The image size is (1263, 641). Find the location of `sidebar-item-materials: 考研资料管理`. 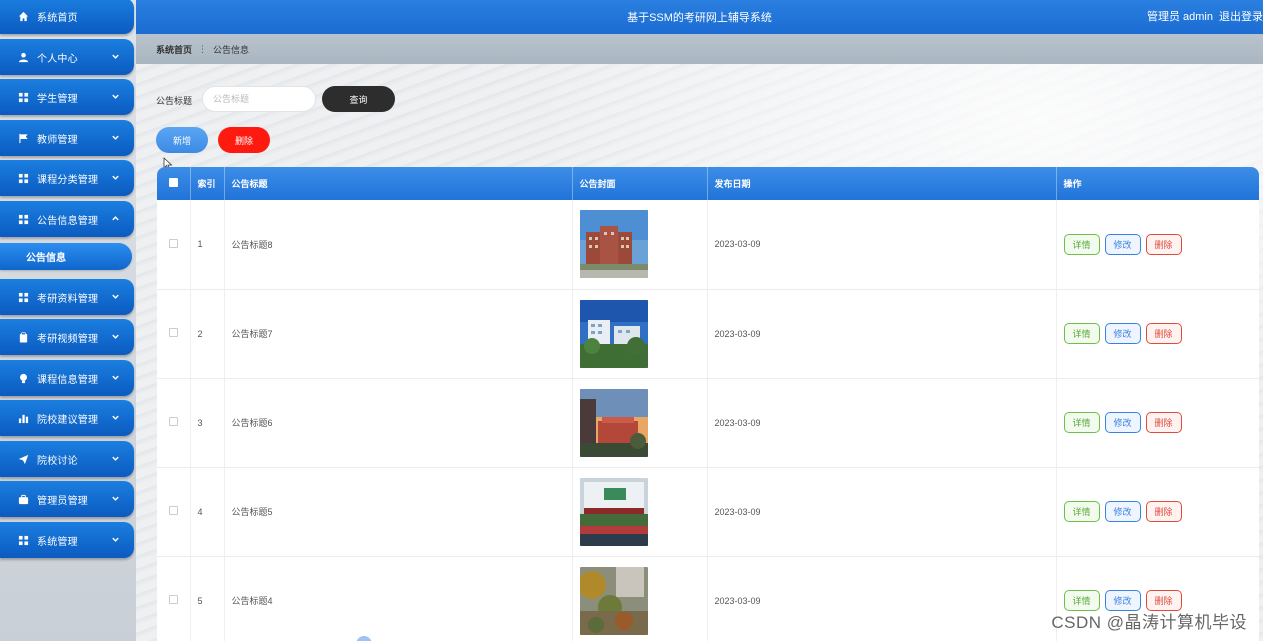

sidebar-item-materials: 考研资料管理 is located at coordinates (67, 297).